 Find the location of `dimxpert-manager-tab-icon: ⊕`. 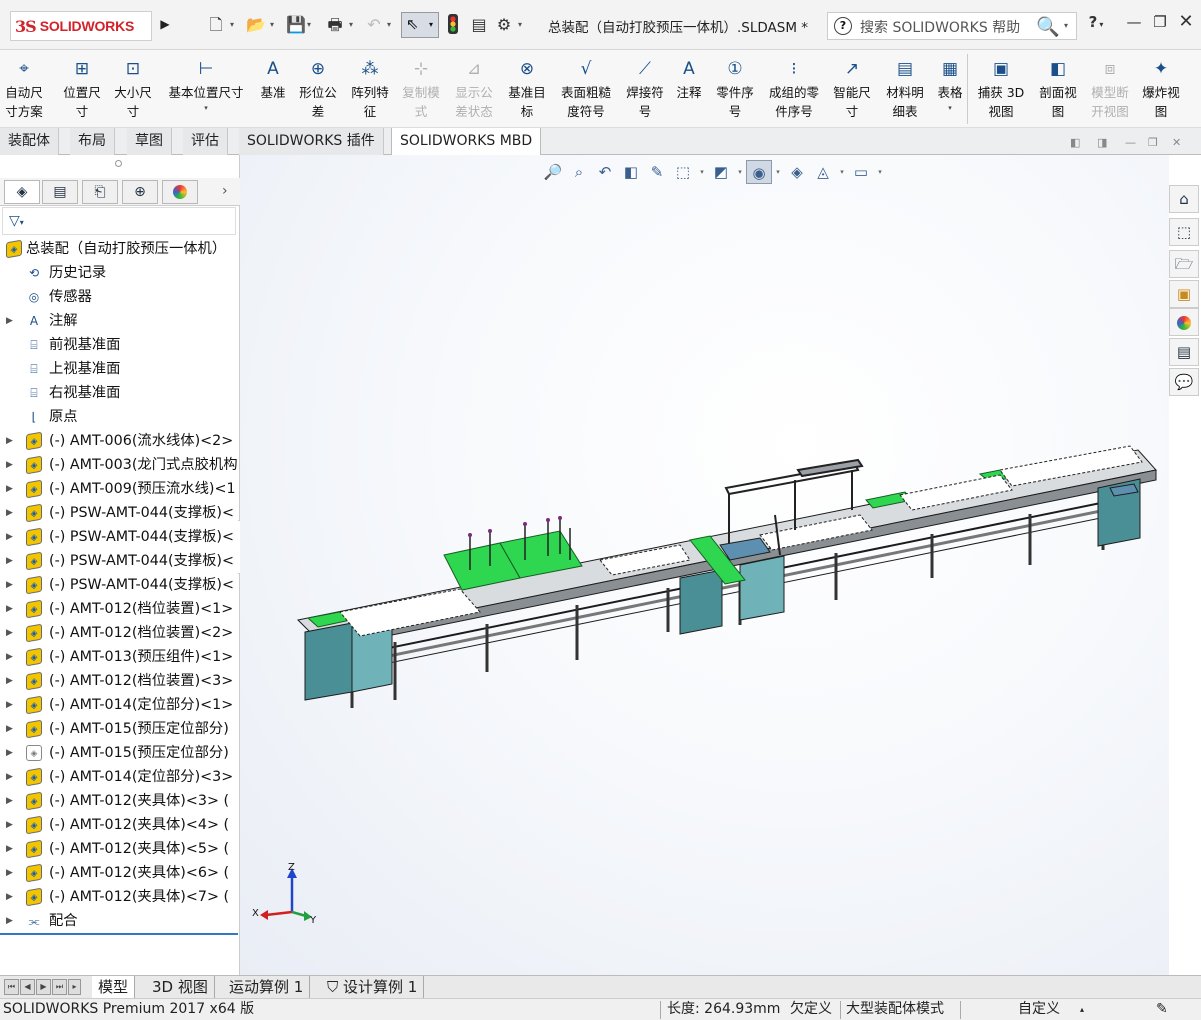

dimxpert-manager-tab-icon: ⊕ is located at coordinates (140, 192).